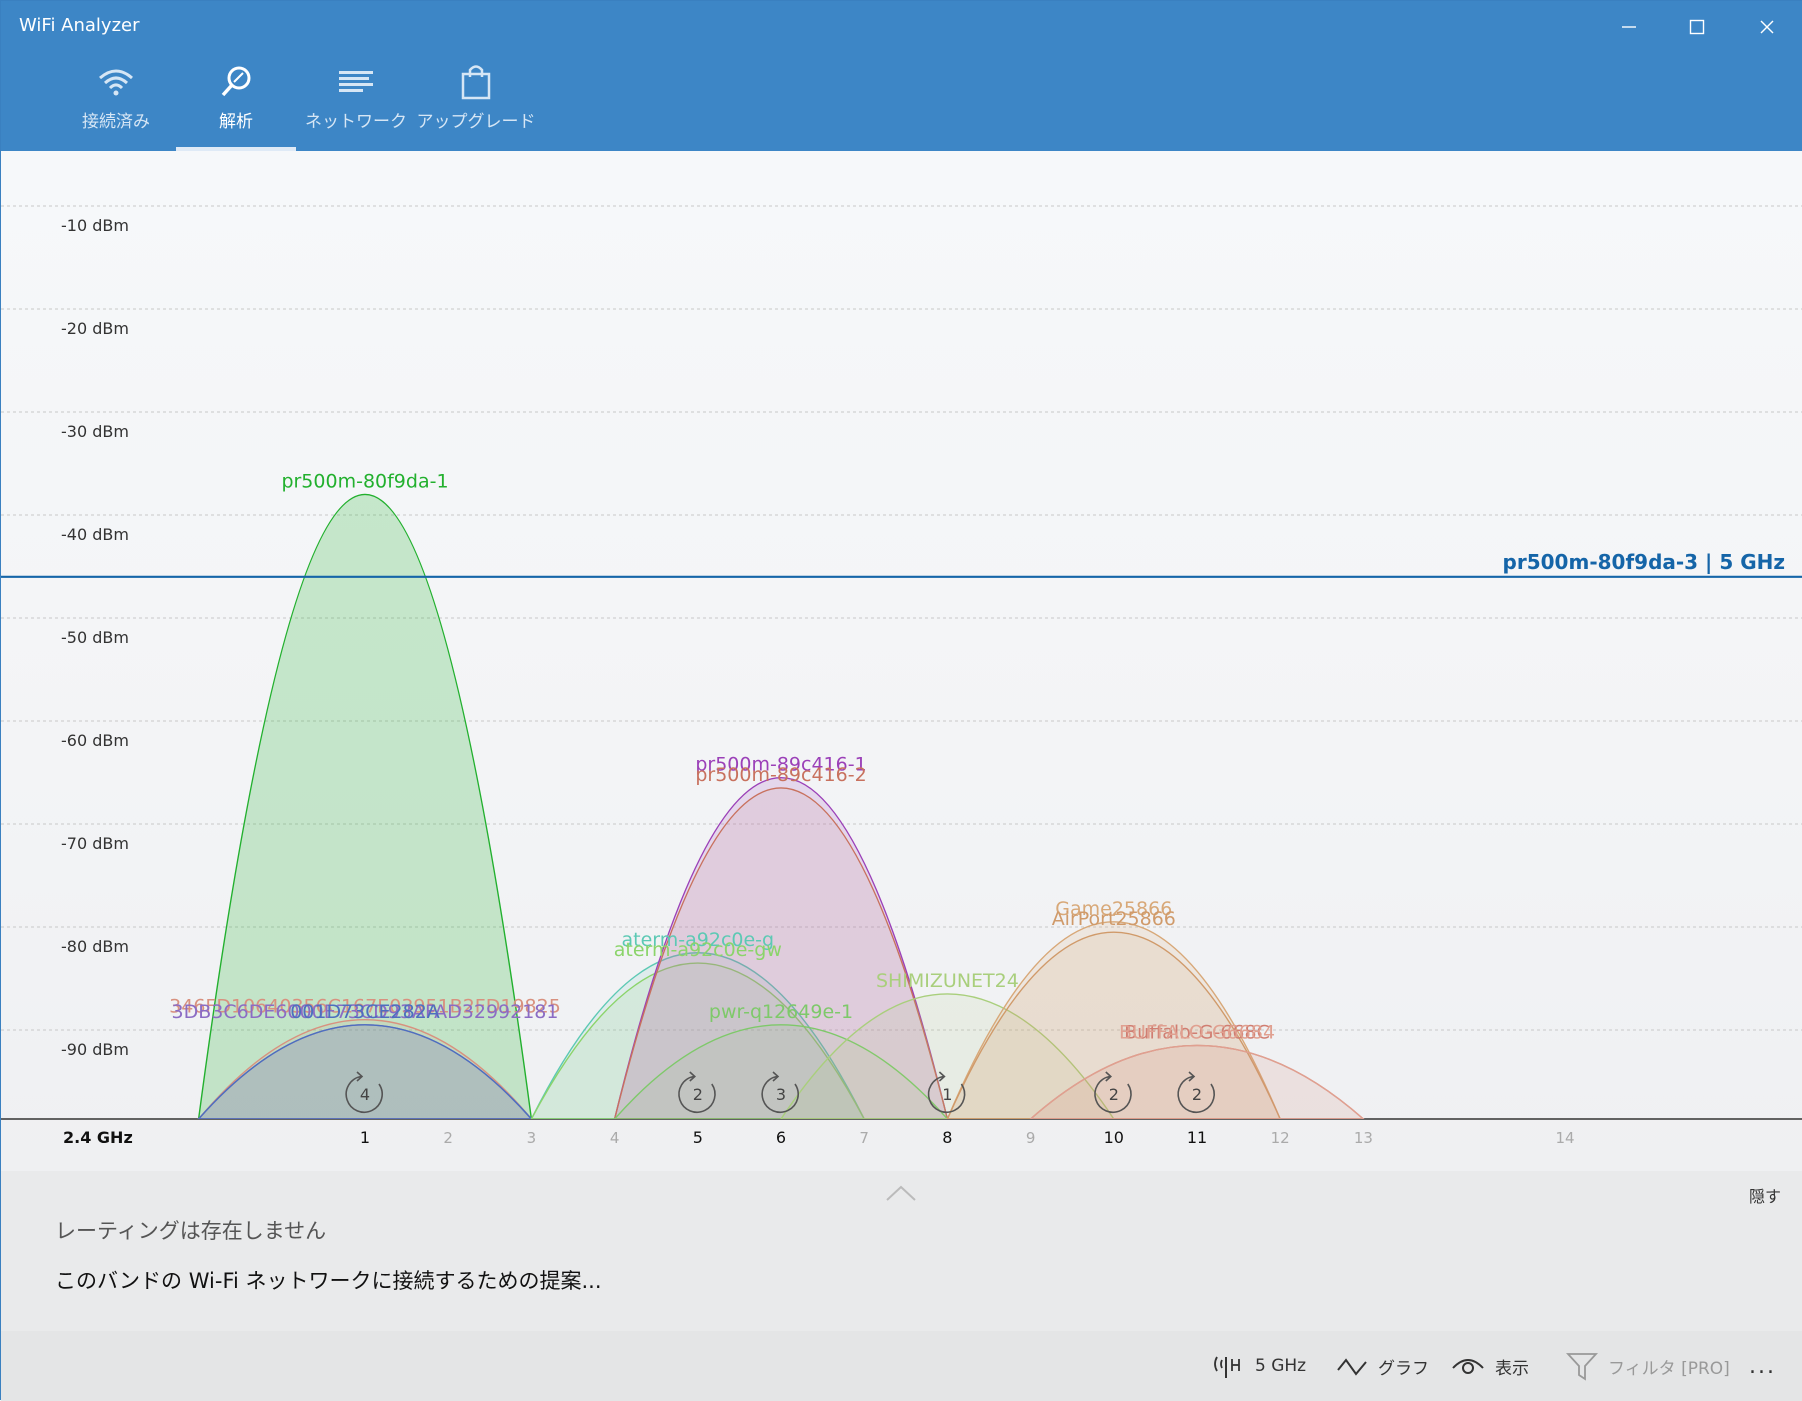 The image size is (1802, 1401). What do you see at coordinates (781, 1094) in the screenshot?
I see `badge-count: 3` at bounding box center [781, 1094].